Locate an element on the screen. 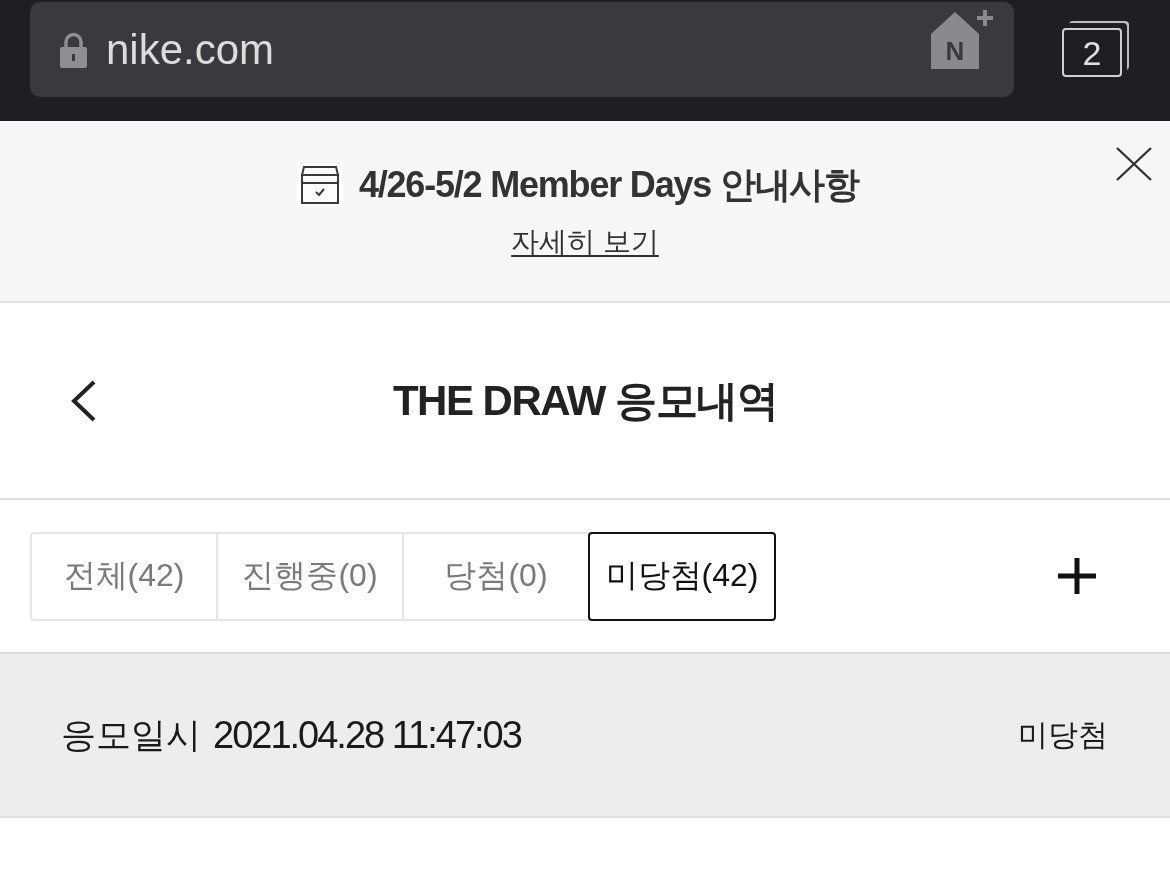 This screenshot has width=1170, height=876. entry-datetime: 2021.04.28 11:47:03 is located at coordinates (367, 735).